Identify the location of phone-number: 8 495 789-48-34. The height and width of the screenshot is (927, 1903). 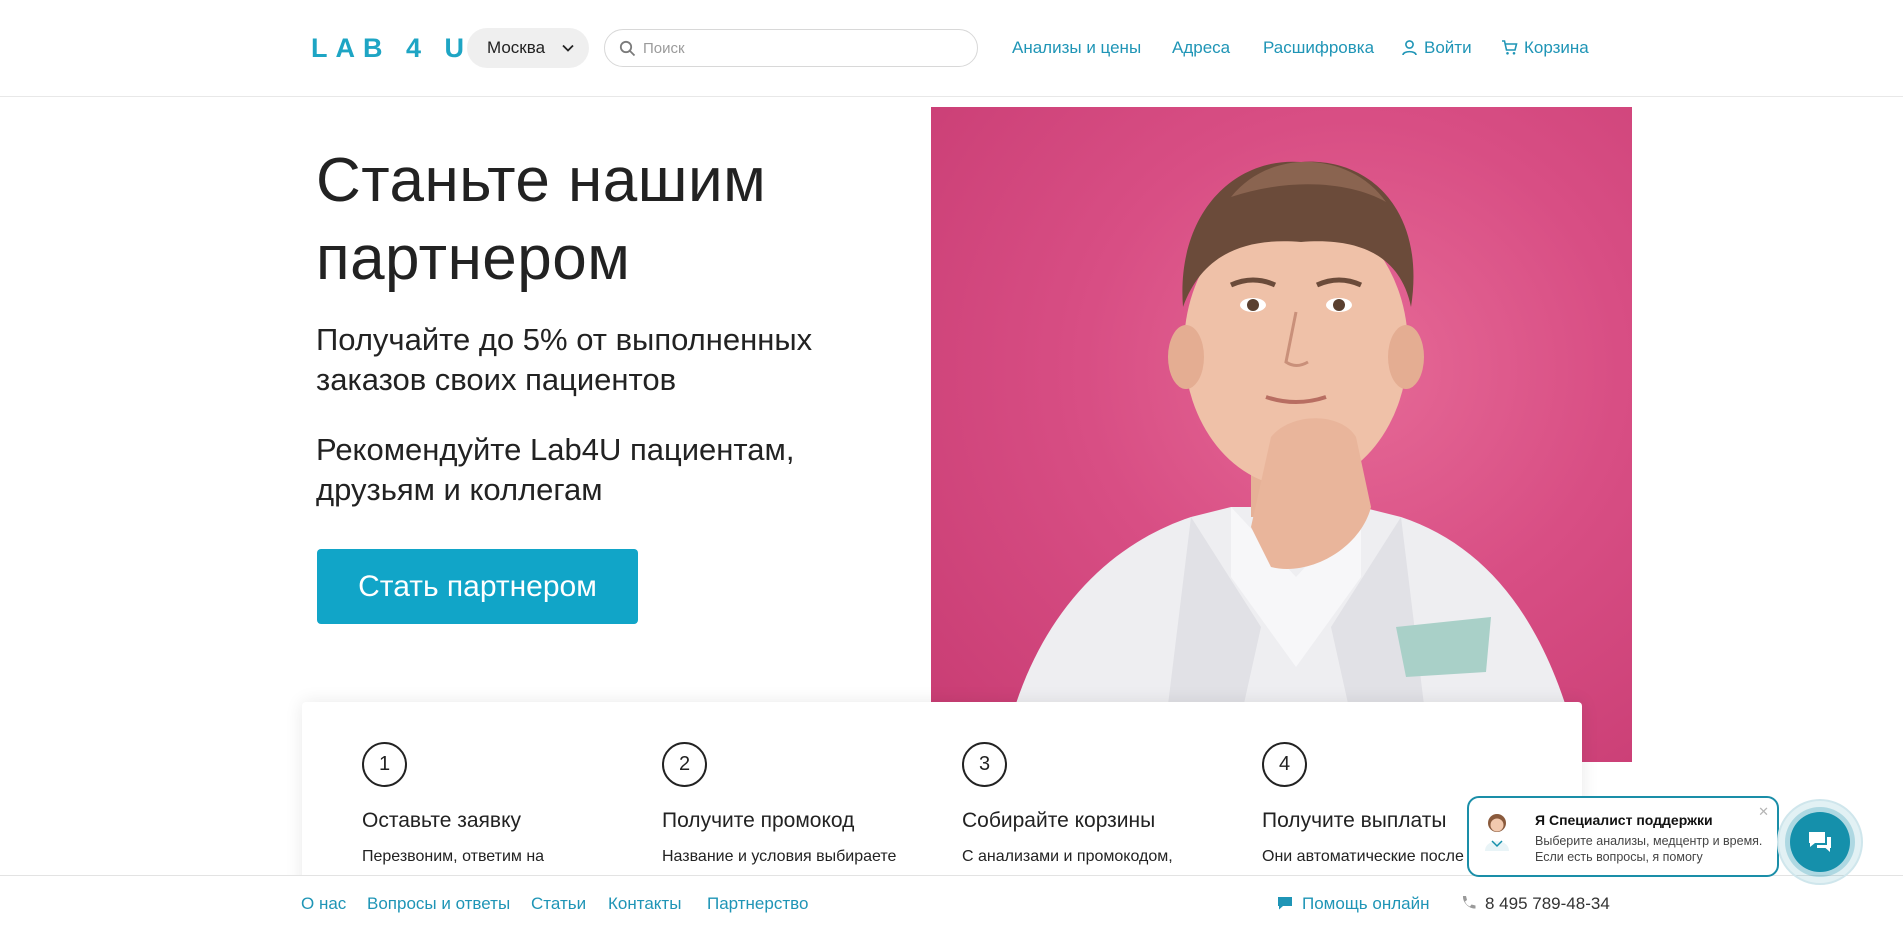
(1534, 904).